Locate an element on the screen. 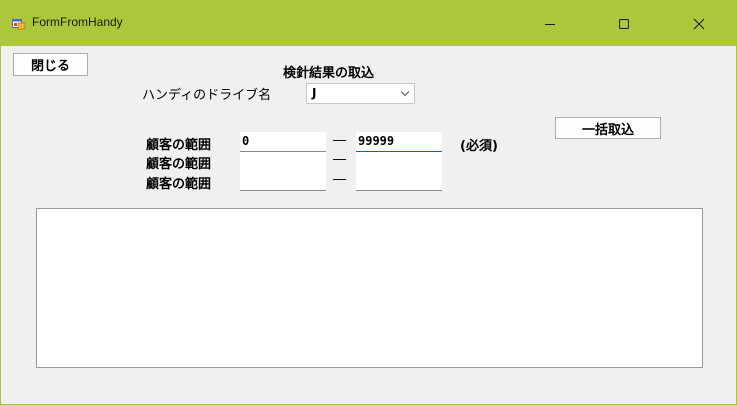  maximize-icon is located at coordinates (624, 23).